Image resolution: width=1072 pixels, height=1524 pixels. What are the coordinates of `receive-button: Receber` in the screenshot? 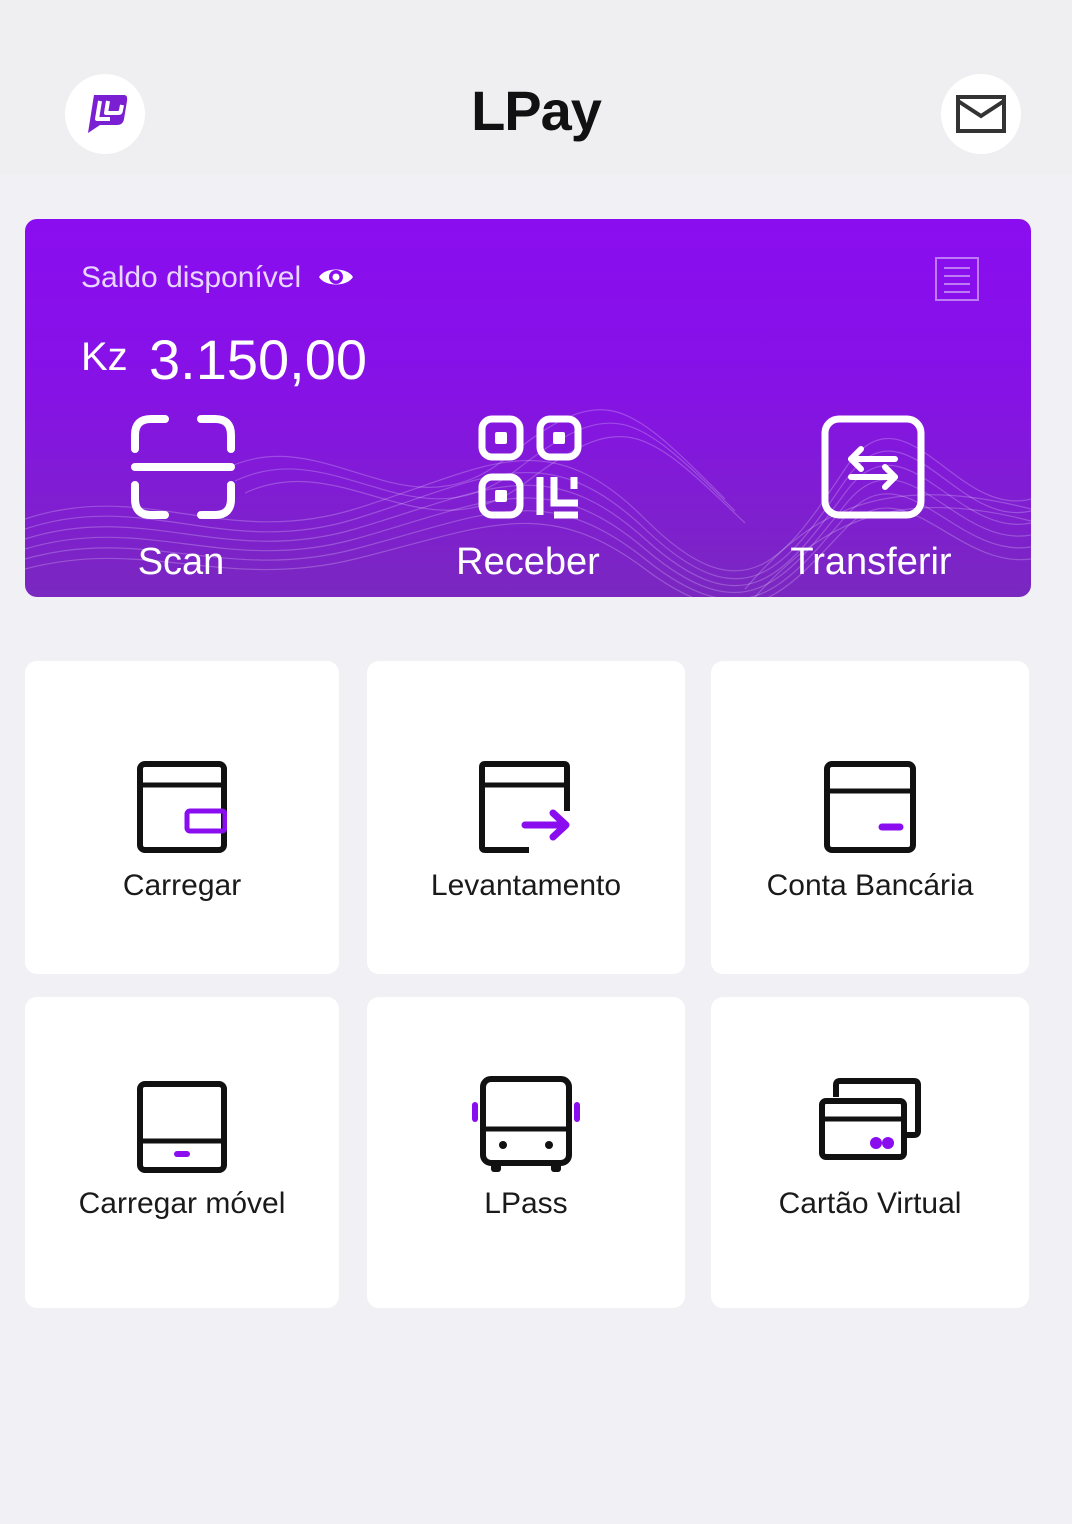 It's located at (528, 500).